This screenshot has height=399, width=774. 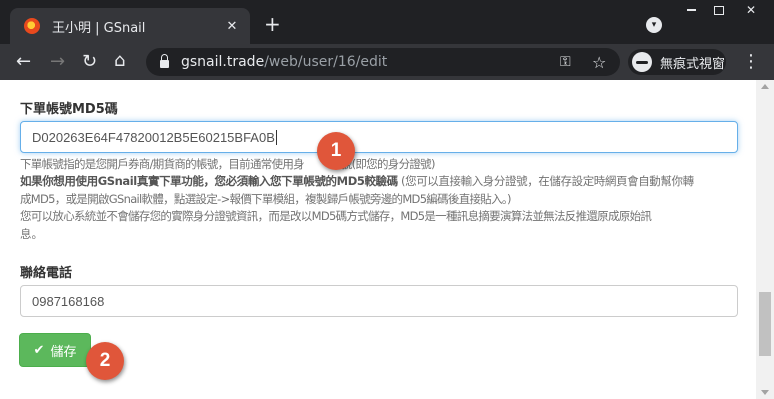 What do you see at coordinates (68, 301) in the screenshot?
I see `phone-value: 0987168168` at bounding box center [68, 301].